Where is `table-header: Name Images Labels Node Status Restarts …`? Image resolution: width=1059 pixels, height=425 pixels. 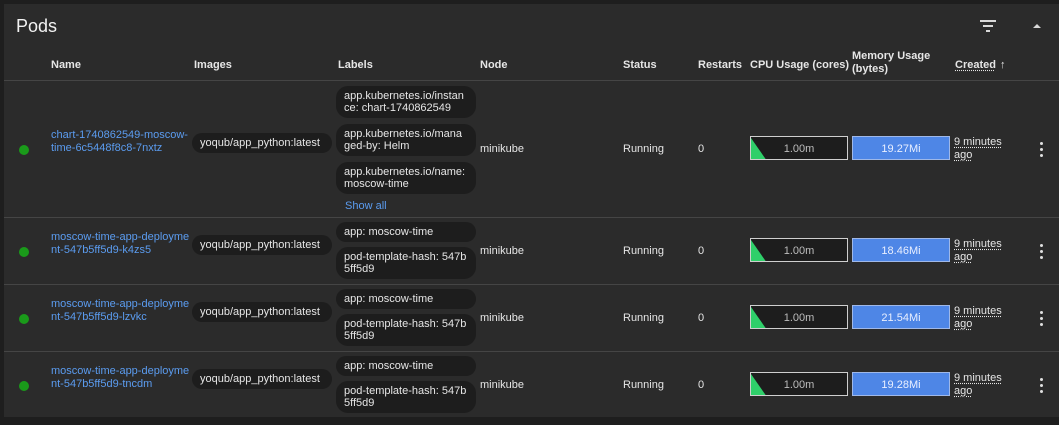
table-header: Name Images Labels Node Status Restarts … is located at coordinates (531, 64).